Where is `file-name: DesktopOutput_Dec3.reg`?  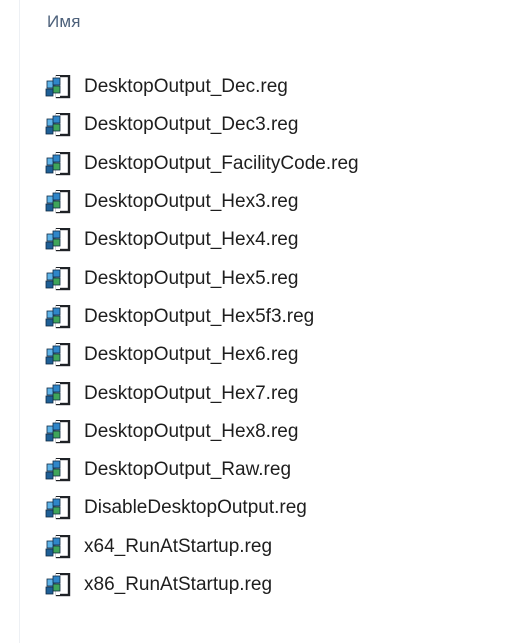 file-name: DesktopOutput_Dec3.reg is located at coordinates (191, 125).